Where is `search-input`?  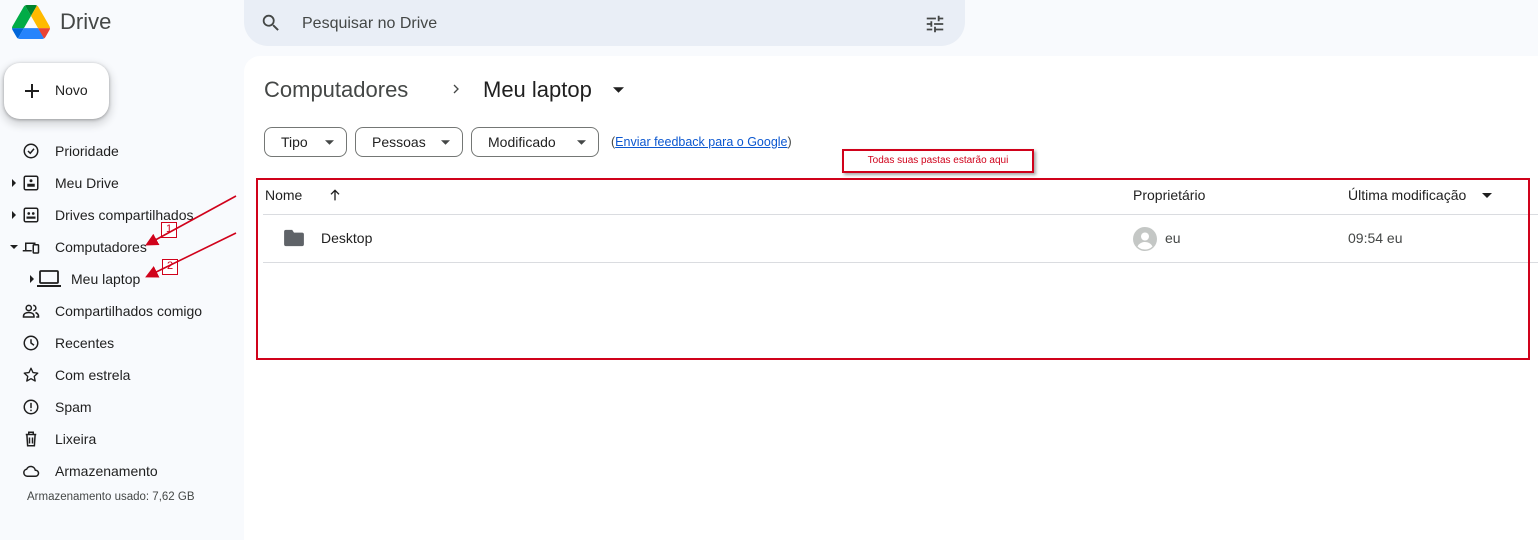 search-input is located at coordinates (602, 24).